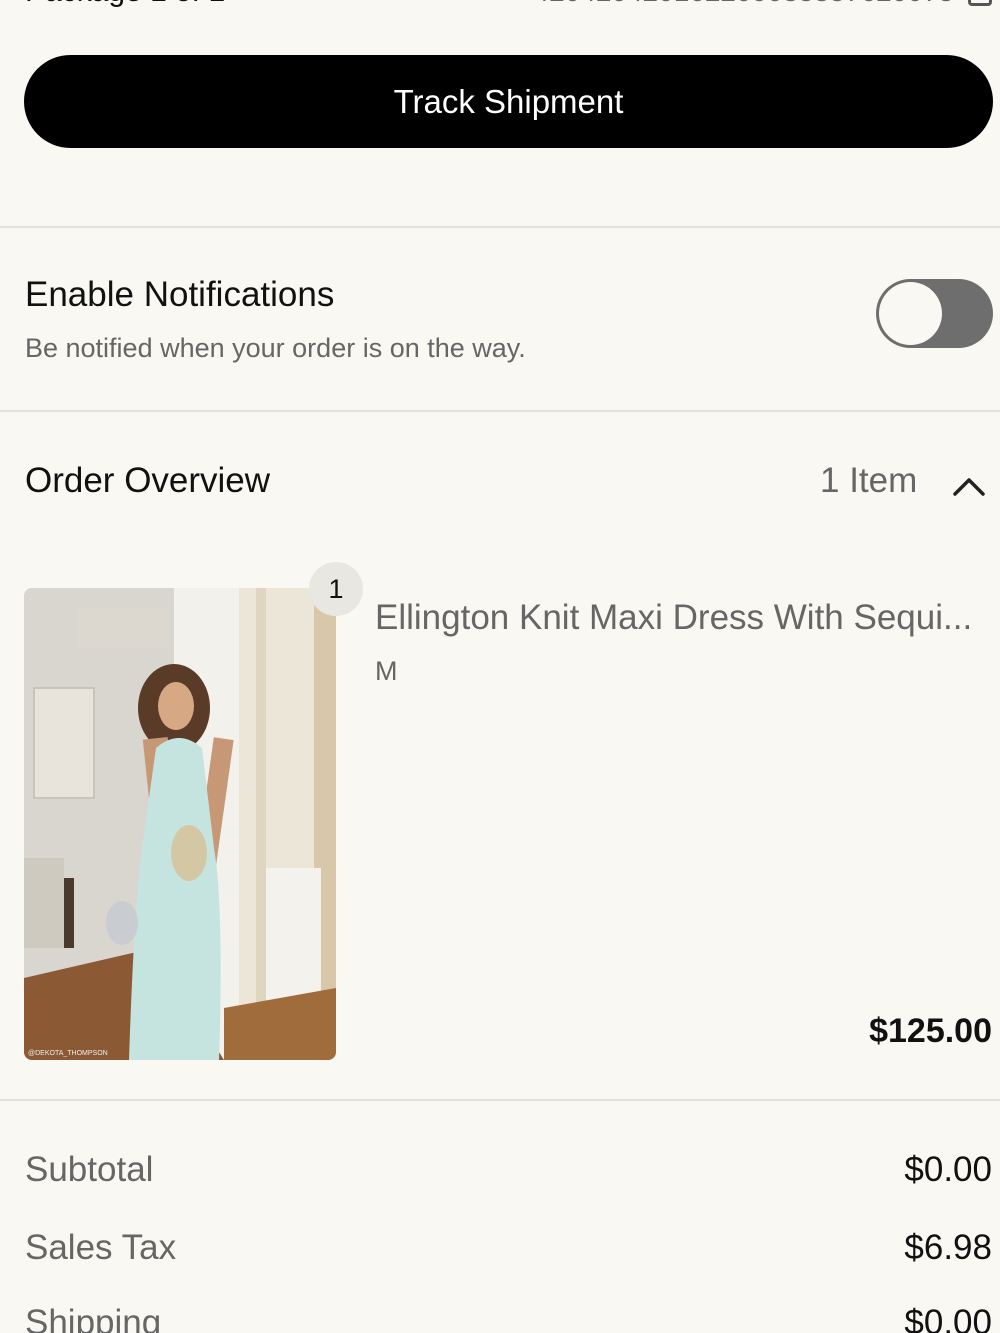 Image resolution: width=1000 pixels, height=1333 pixels. I want to click on chevron-up-icon, so click(969, 486).